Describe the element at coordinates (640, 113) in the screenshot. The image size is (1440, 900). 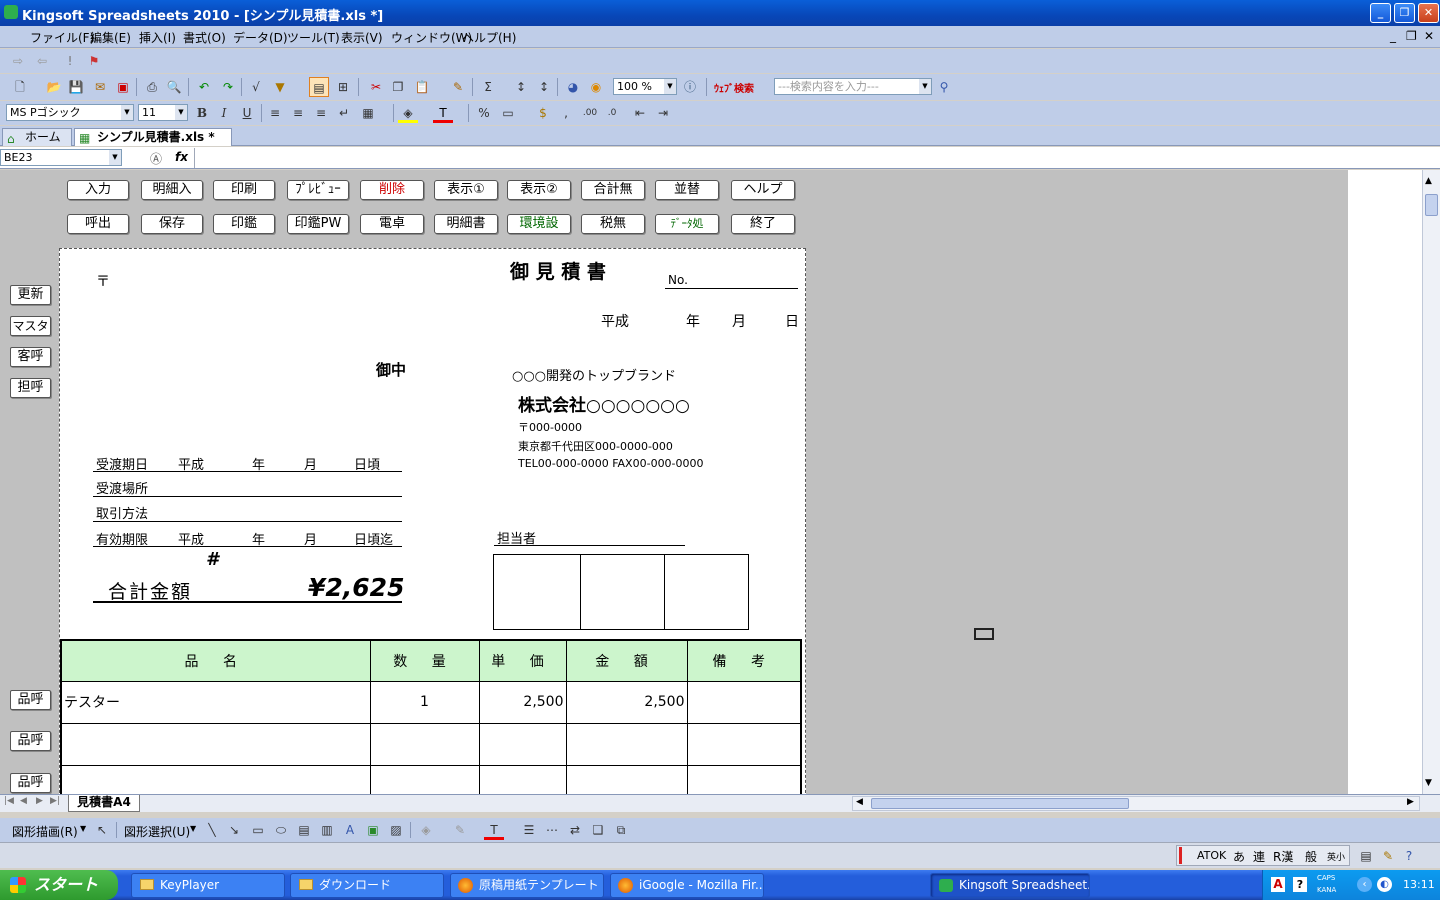
I see `outdent-icon: ⇤` at that location.